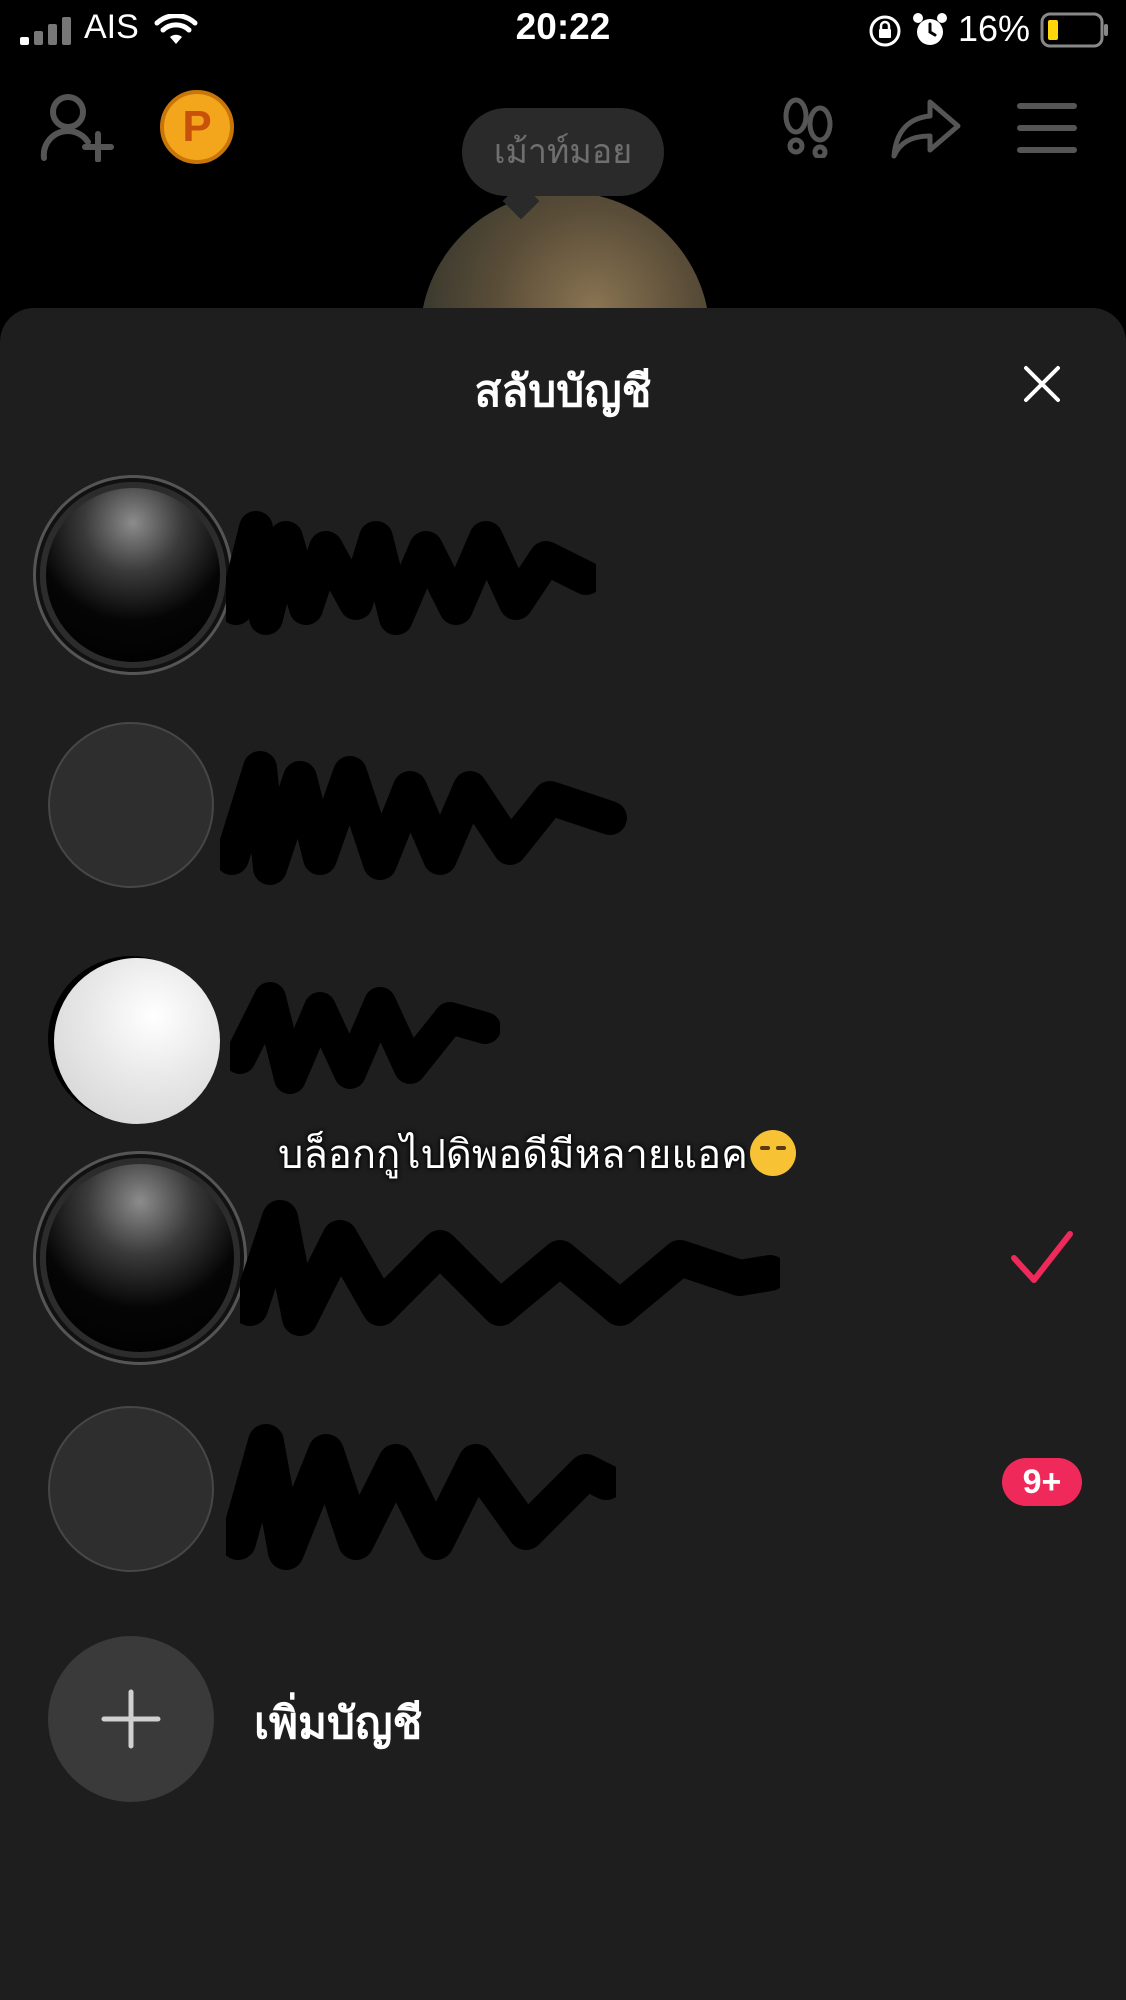  Describe the element at coordinates (926, 128) in the screenshot. I see `share-icon` at that location.